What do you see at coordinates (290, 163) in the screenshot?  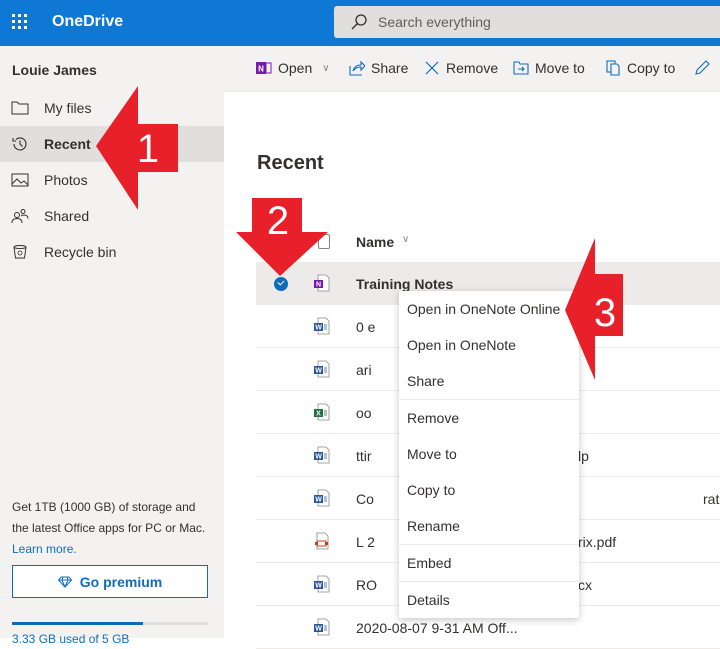 I see `page-title: Recent` at bounding box center [290, 163].